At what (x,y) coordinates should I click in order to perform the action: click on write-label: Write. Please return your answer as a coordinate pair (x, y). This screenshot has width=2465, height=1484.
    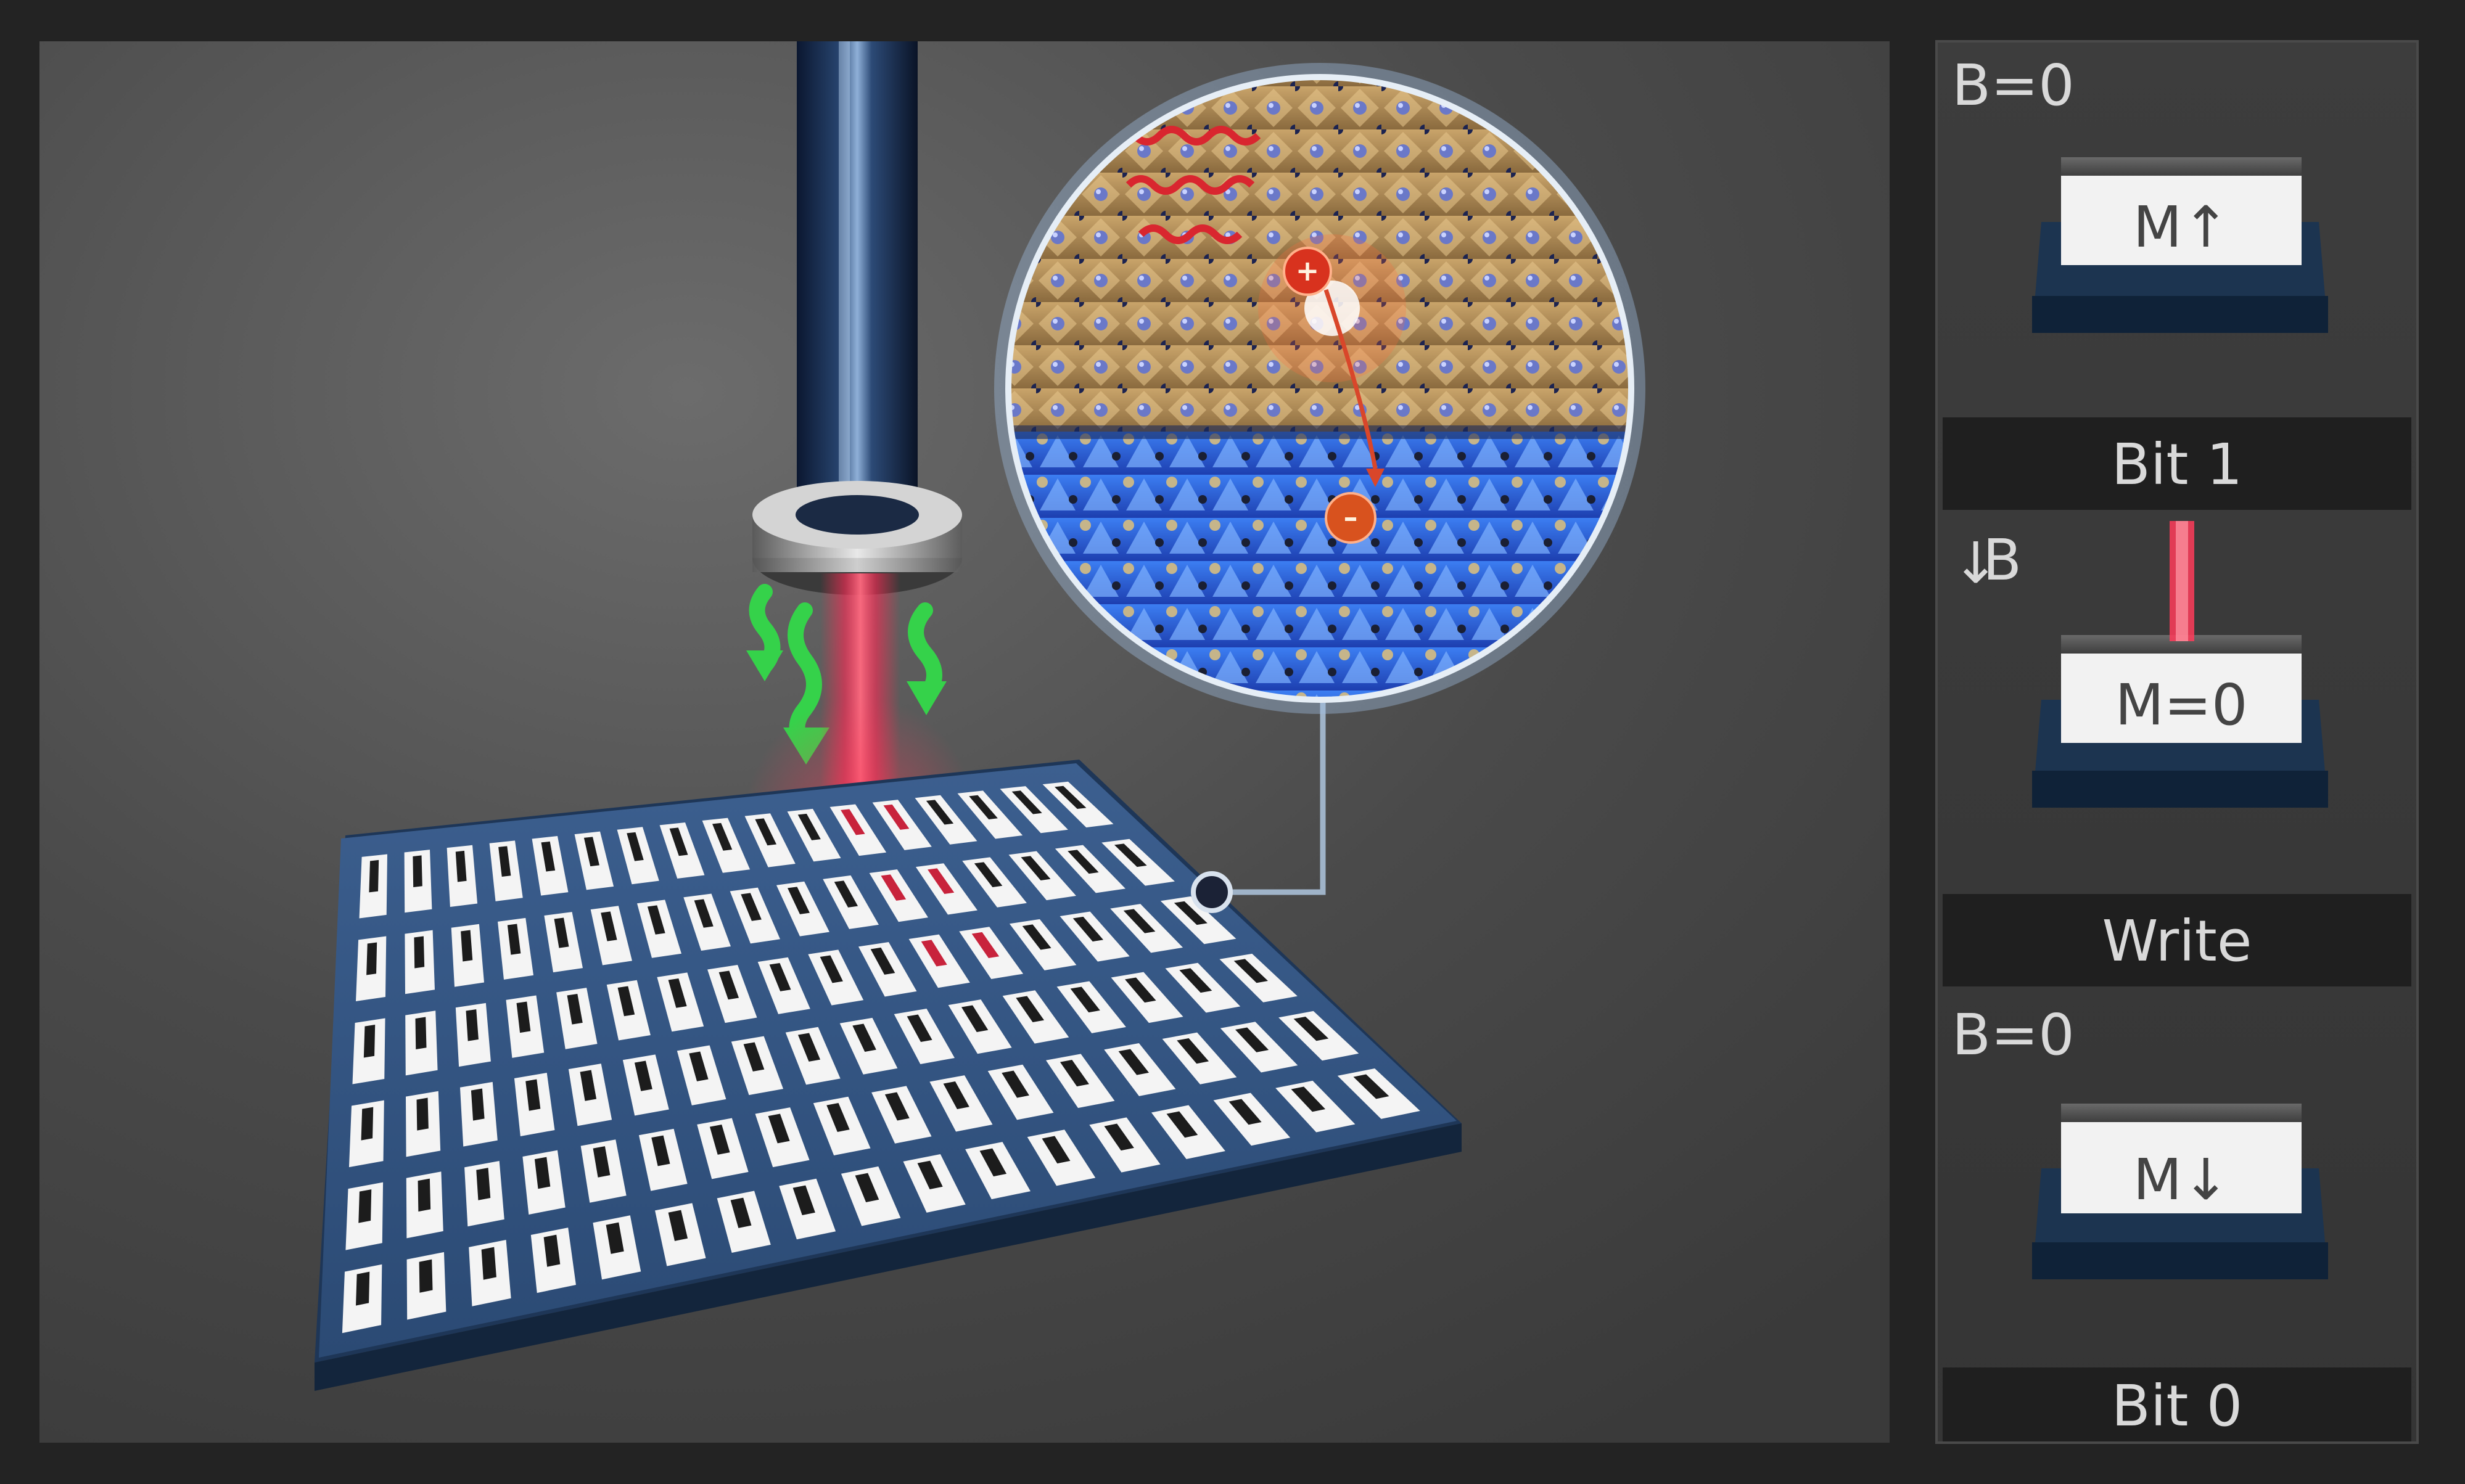
    Looking at the image, I should click on (2177, 941).